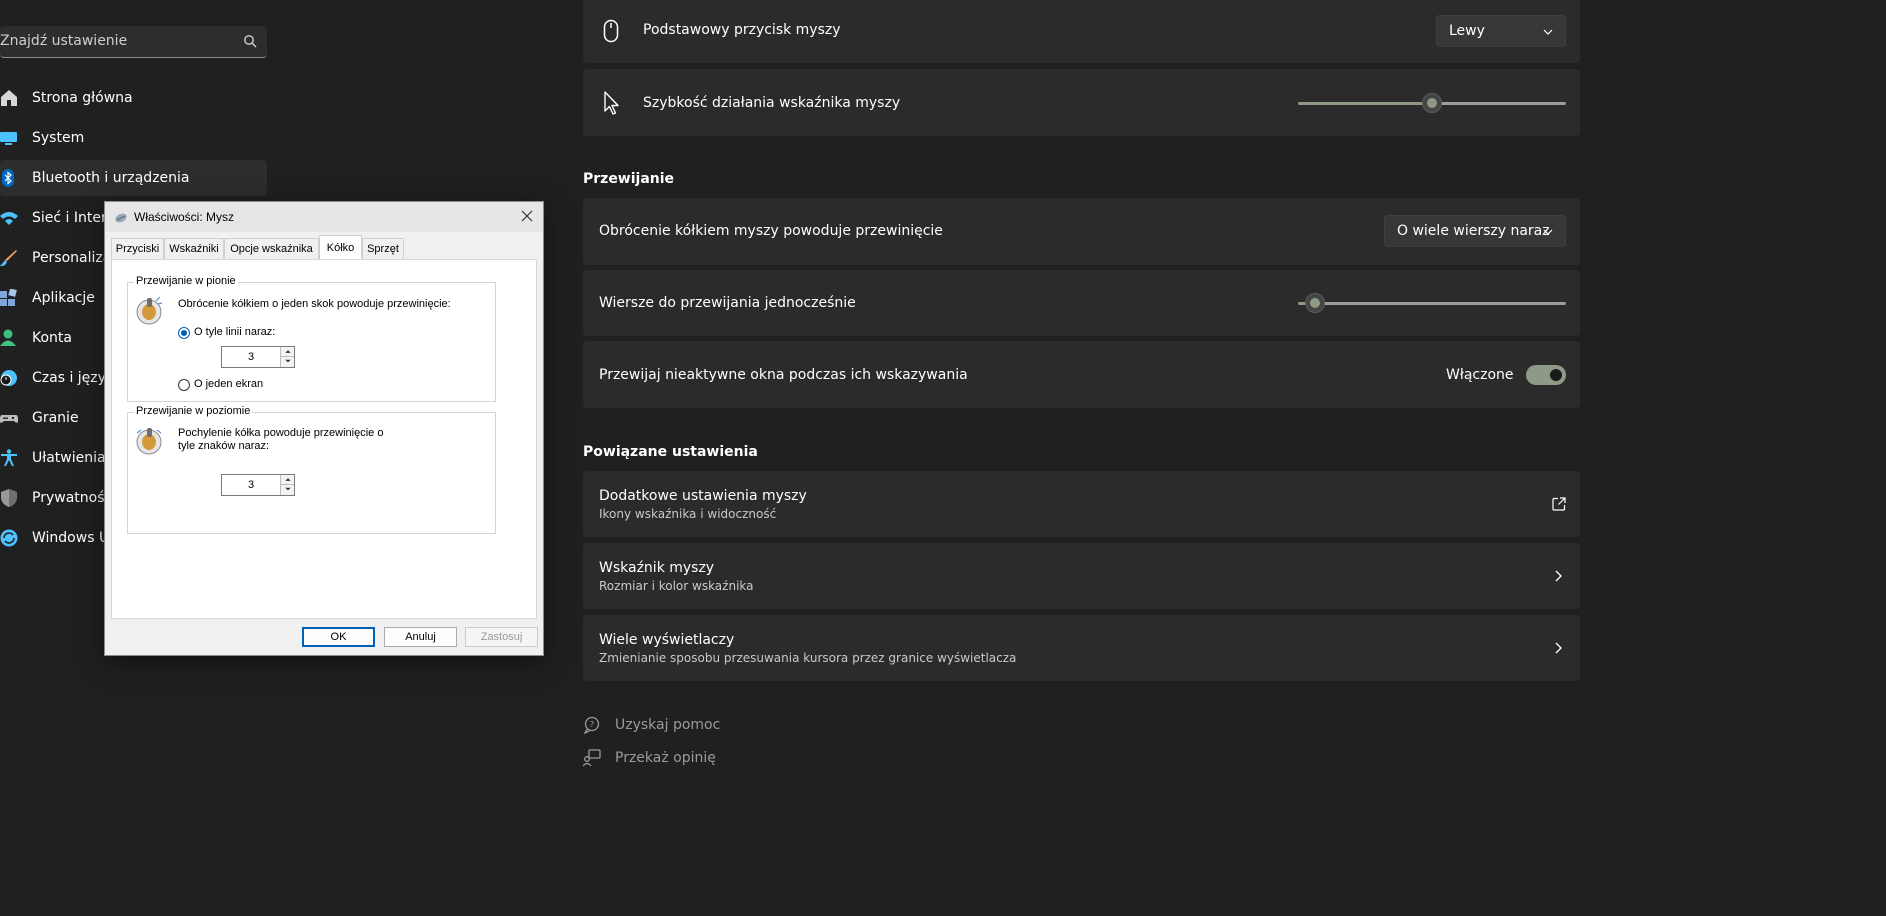 Image resolution: width=1886 pixels, height=916 pixels. Describe the element at coordinates (676, 586) in the screenshot. I see `related-subtitle: Rozmiar i kolor wskaźnika` at that location.